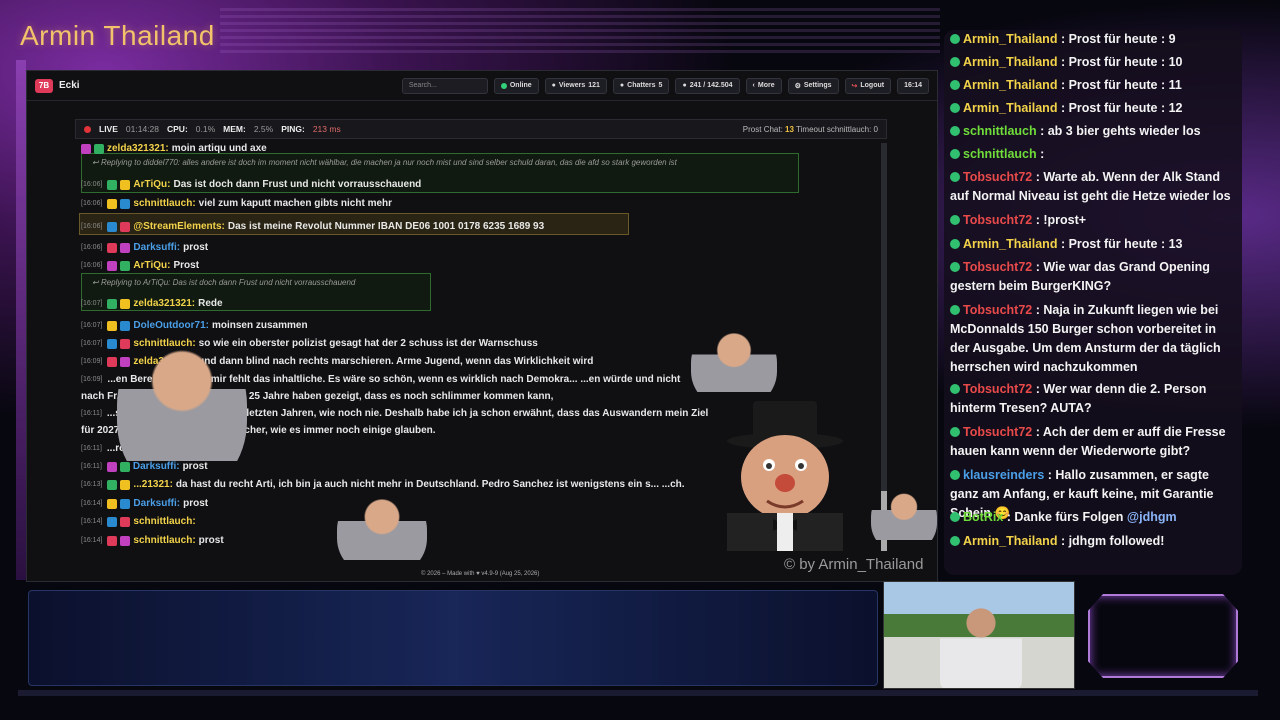 The image size is (1280, 720). What do you see at coordinates (96, 282) in the screenshot?
I see `reply-icon: ↩` at bounding box center [96, 282].